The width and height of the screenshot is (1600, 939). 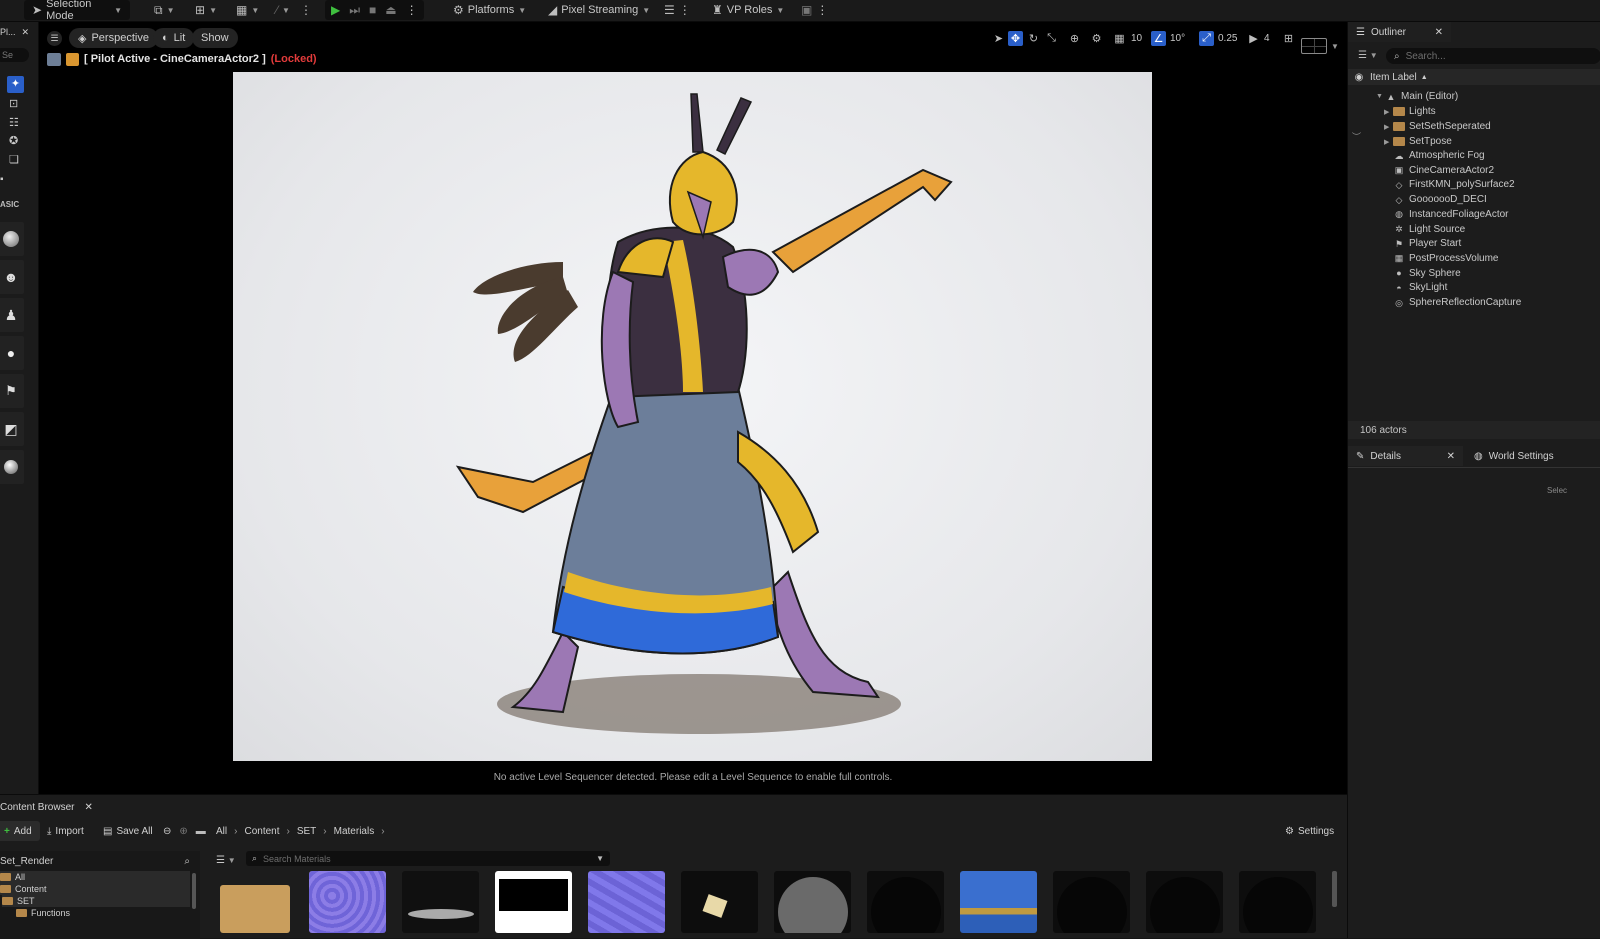 I want to click on actor-item-character: ☻, so click(x=12, y=277).